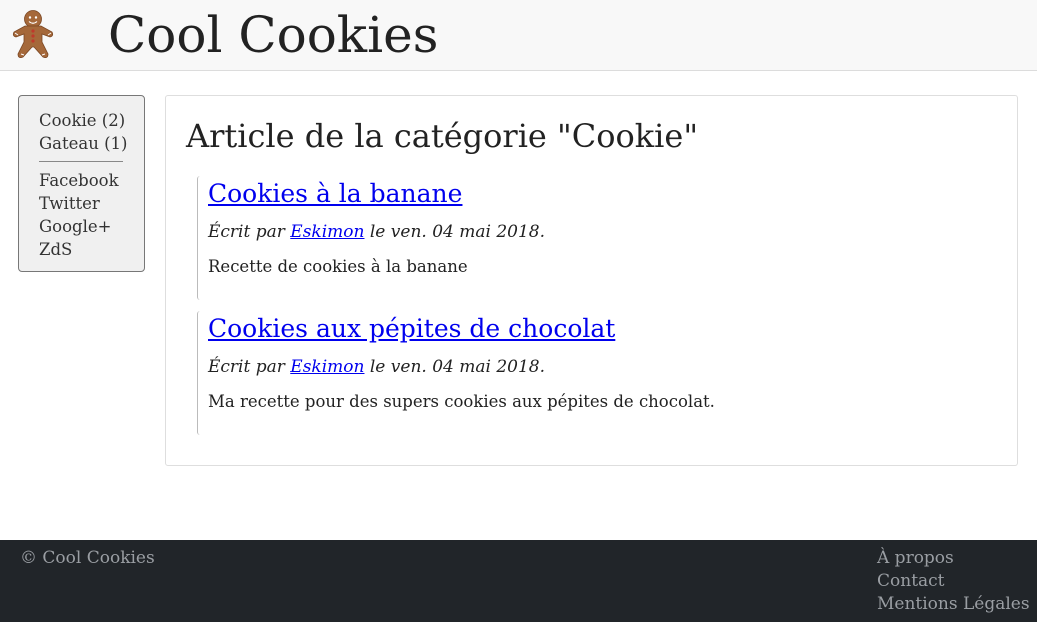 The width and height of the screenshot is (1037, 622). I want to click on sidebar-item-gateau: Gateau (1), so click(91, 143).